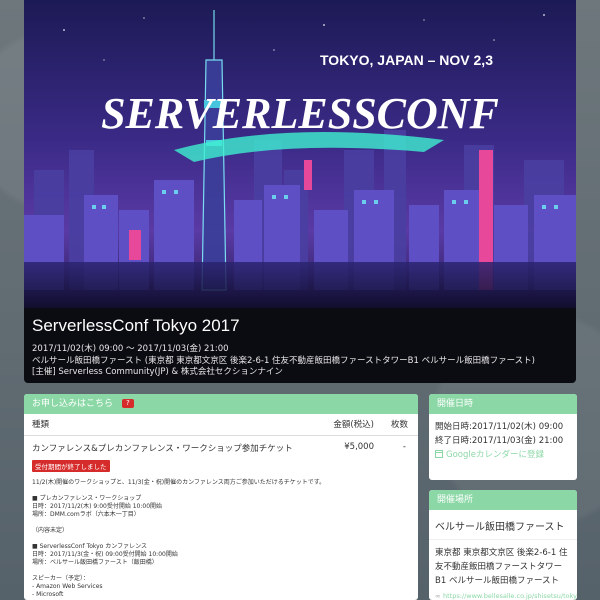 The height and width of the screenshot is (600, 600). I want to click on ticket-panel-header: お申し込みはこちら ?, so click(221, 404).